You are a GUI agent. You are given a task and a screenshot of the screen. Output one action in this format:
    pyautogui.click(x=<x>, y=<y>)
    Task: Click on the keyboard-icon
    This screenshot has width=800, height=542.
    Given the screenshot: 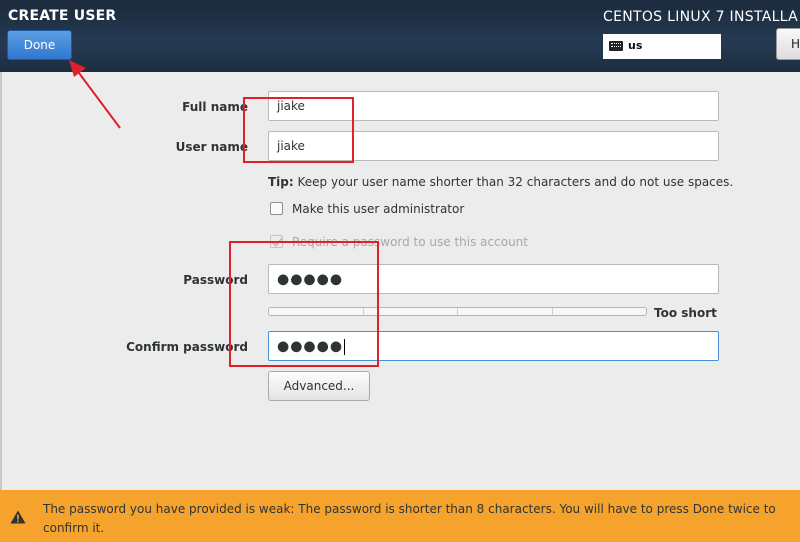 What is the action you would take?
    pyautogui.click(x=616, y=46)
    